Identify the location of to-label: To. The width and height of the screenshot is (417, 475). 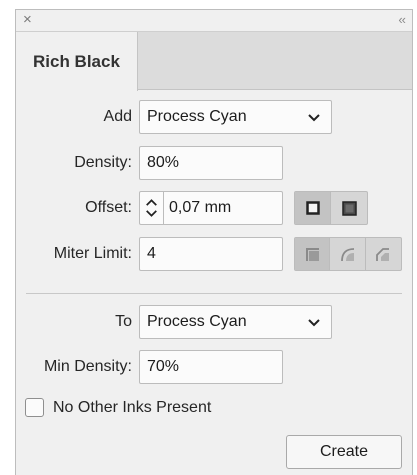
(123, 321).